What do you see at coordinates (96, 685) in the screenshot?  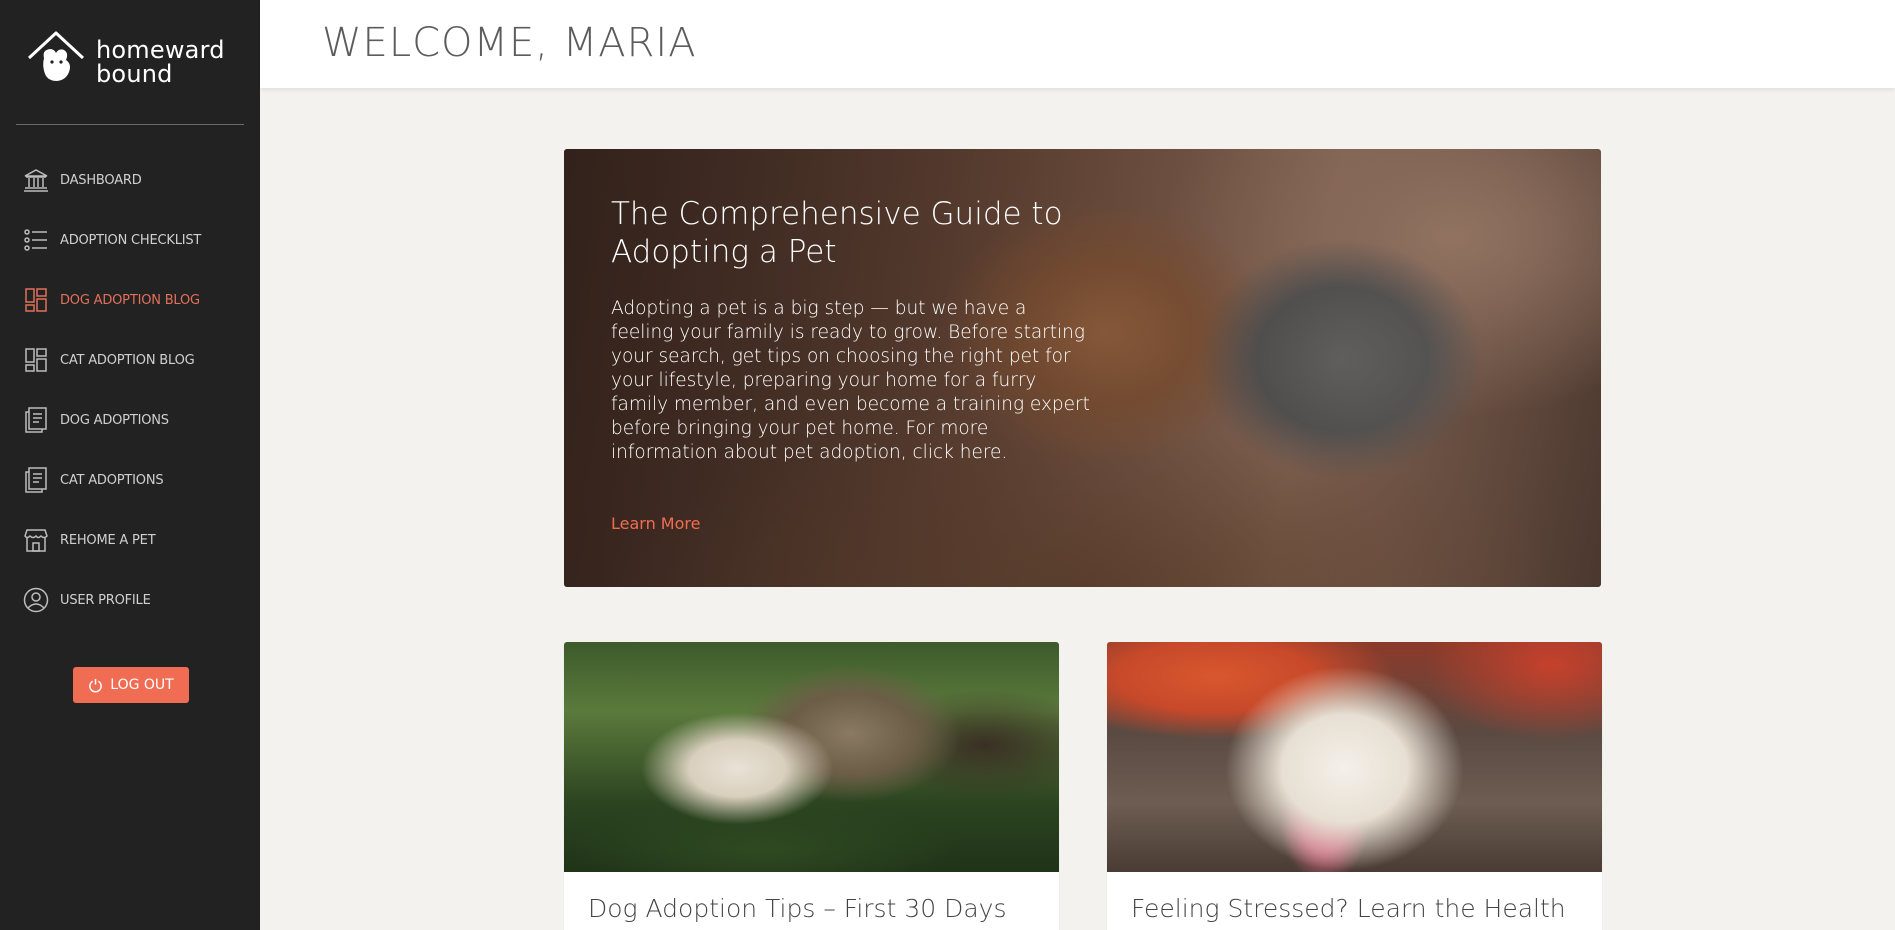 I see `power-icon` at bounding box center [96, 685].